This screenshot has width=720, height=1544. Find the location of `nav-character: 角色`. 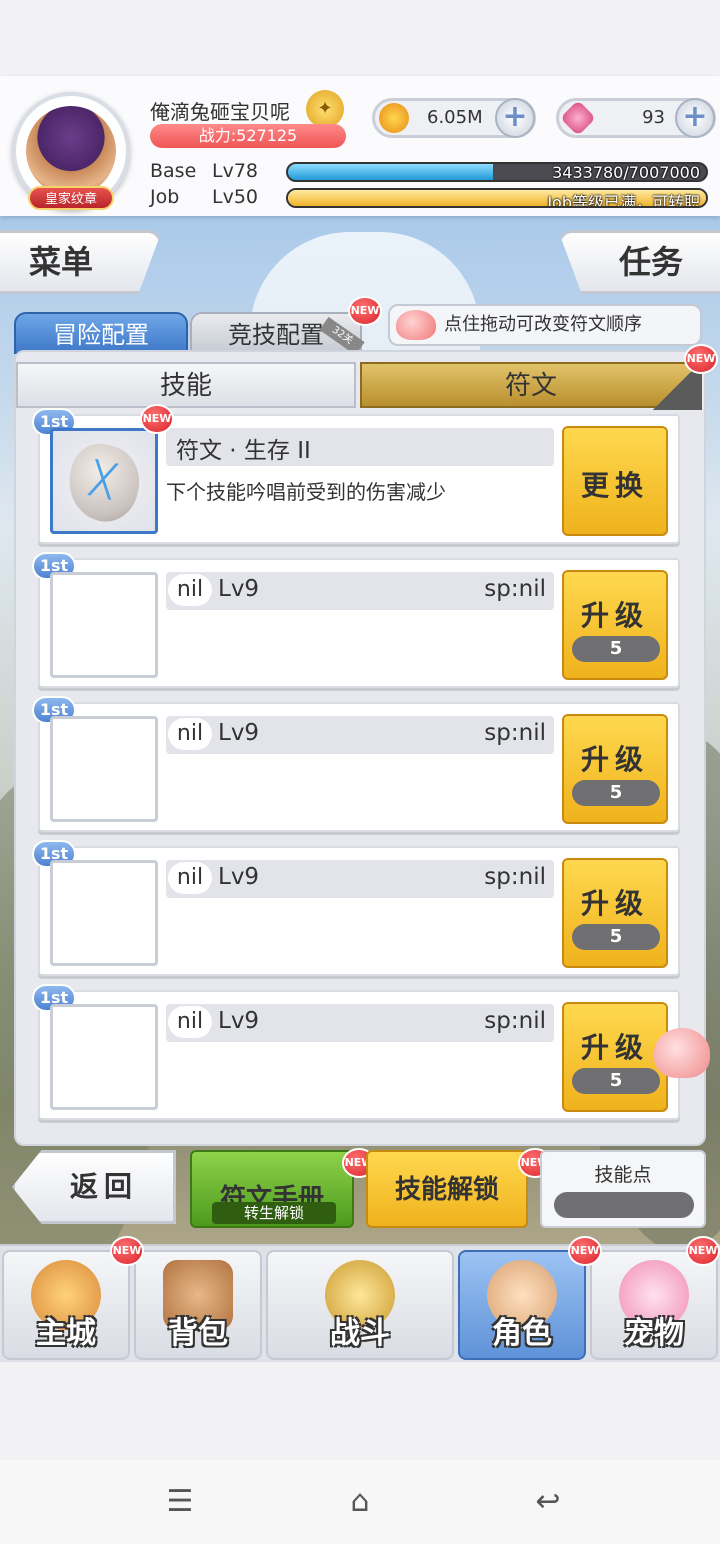

nav-character: 角色 is located at coordinates (522, 1305).